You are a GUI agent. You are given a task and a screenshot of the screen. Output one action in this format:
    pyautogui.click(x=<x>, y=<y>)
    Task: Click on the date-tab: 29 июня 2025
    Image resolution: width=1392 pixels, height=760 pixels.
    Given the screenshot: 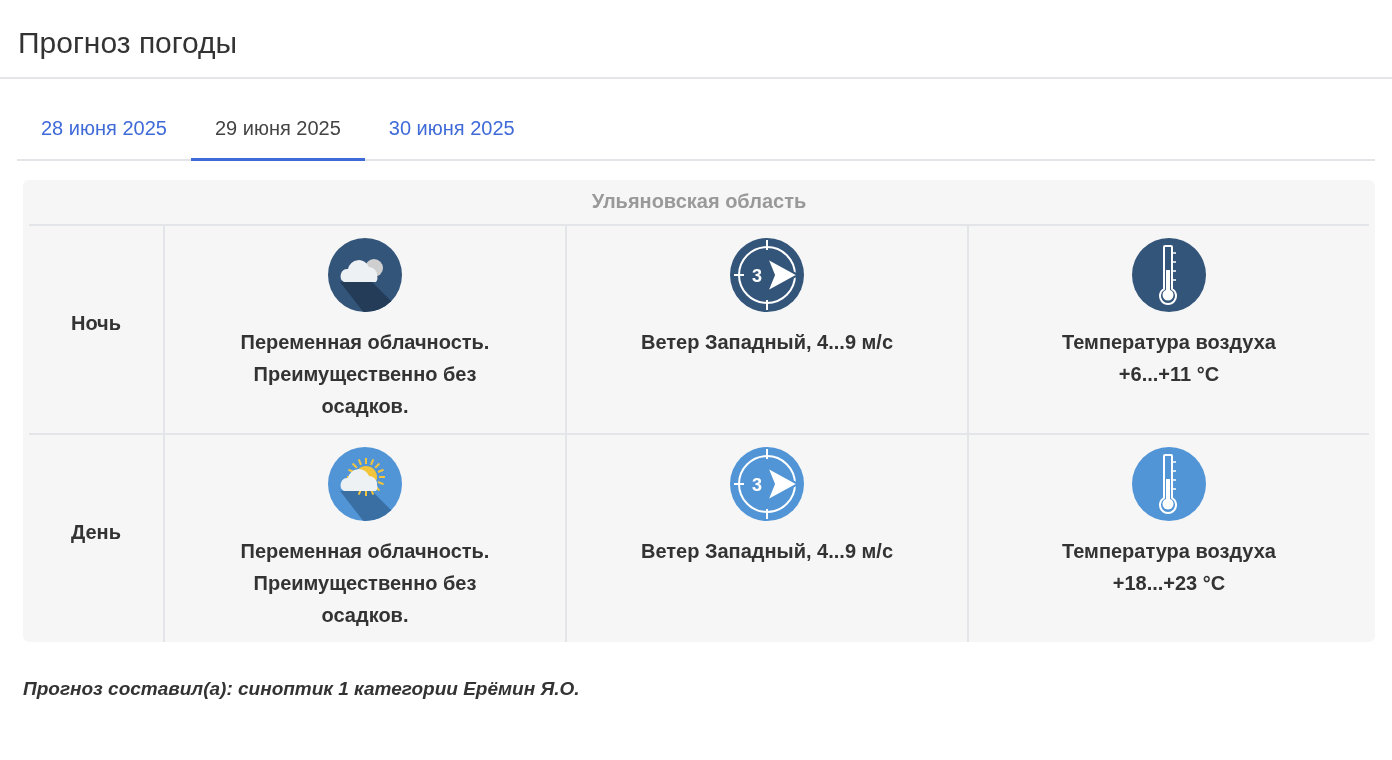 What is the action you would take?
    pyautogui.click(x=277, y=131)
    